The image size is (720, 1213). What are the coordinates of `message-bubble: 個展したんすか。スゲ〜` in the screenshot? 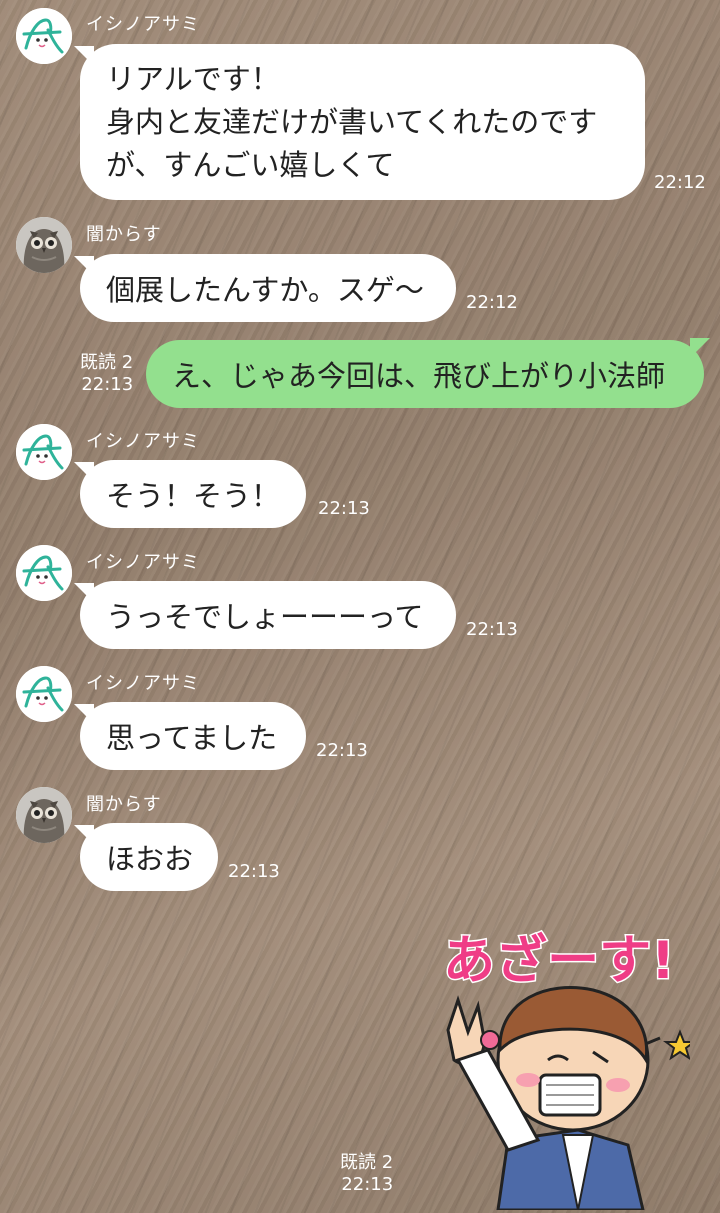 It's located at (268, 288).